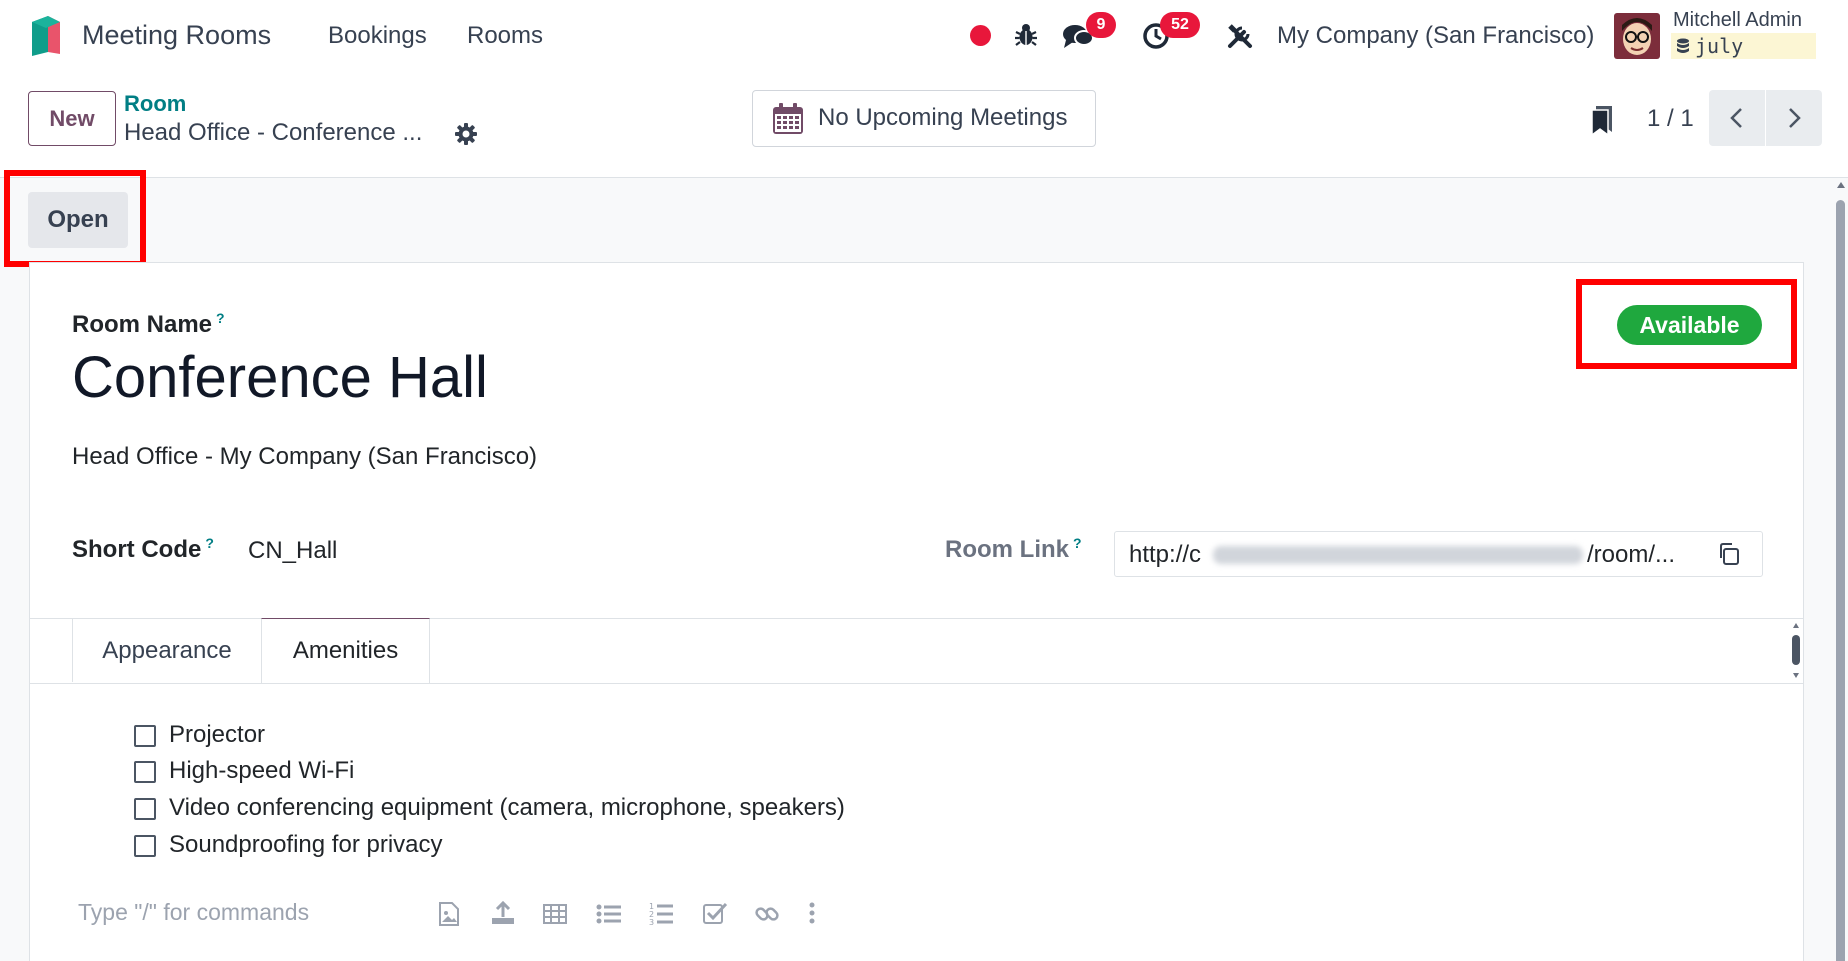 This screenshot has height=961, width=1848. Describe the element at coordinates (280, 378) in the screenshot. I see `room-name-value: Conference Hall` at that location.